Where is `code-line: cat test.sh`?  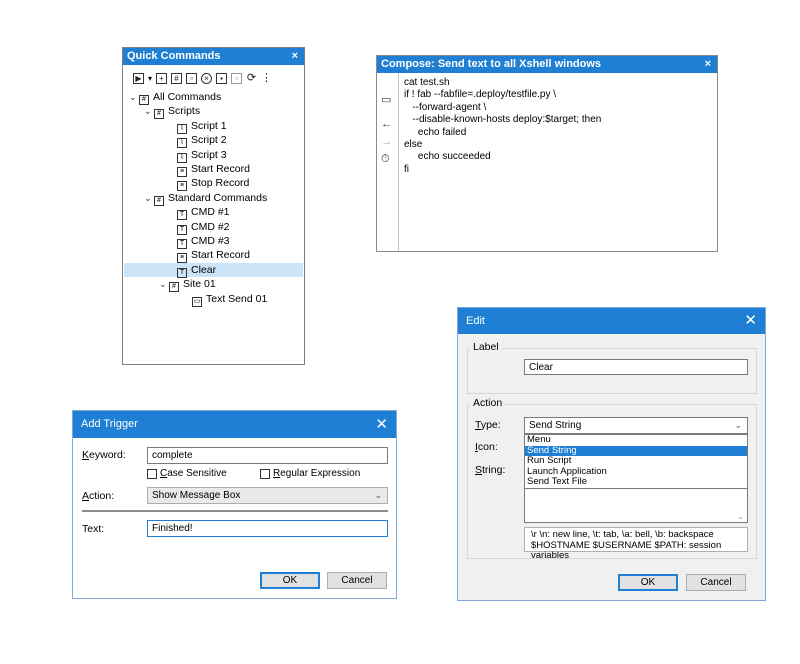 code-line: cat test.sh is located at coordinates (427, 82).